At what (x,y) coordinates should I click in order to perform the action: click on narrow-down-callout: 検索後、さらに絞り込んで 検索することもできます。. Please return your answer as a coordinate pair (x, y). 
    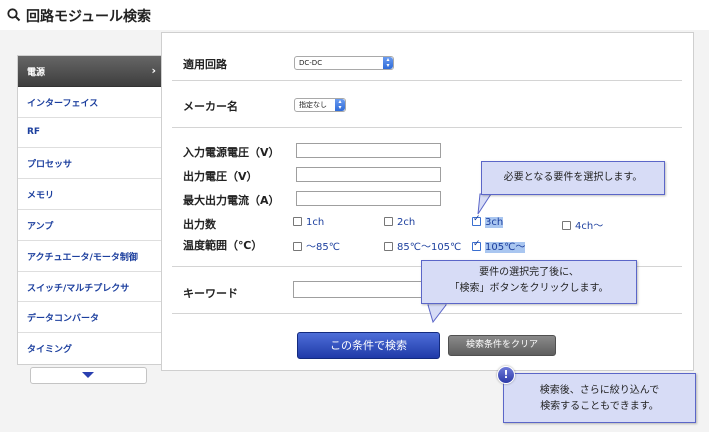
    Looking at the image, I should click on (599, 398).